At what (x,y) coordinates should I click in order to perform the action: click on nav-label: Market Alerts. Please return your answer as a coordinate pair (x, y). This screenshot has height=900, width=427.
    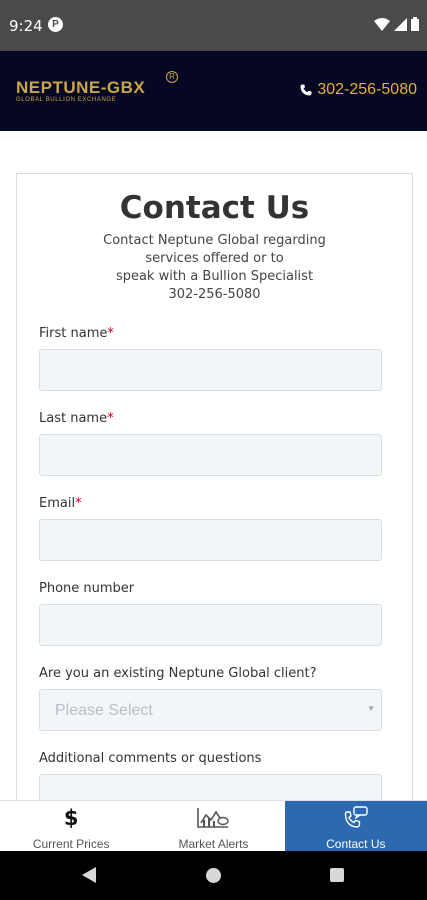
    Looking at the image, I should click on (213, 844).